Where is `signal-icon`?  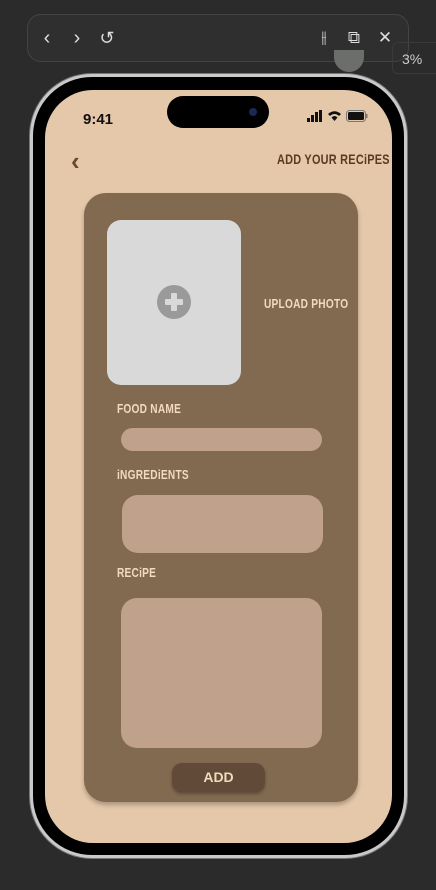 signal-icon is located at coordinates (314, 116).